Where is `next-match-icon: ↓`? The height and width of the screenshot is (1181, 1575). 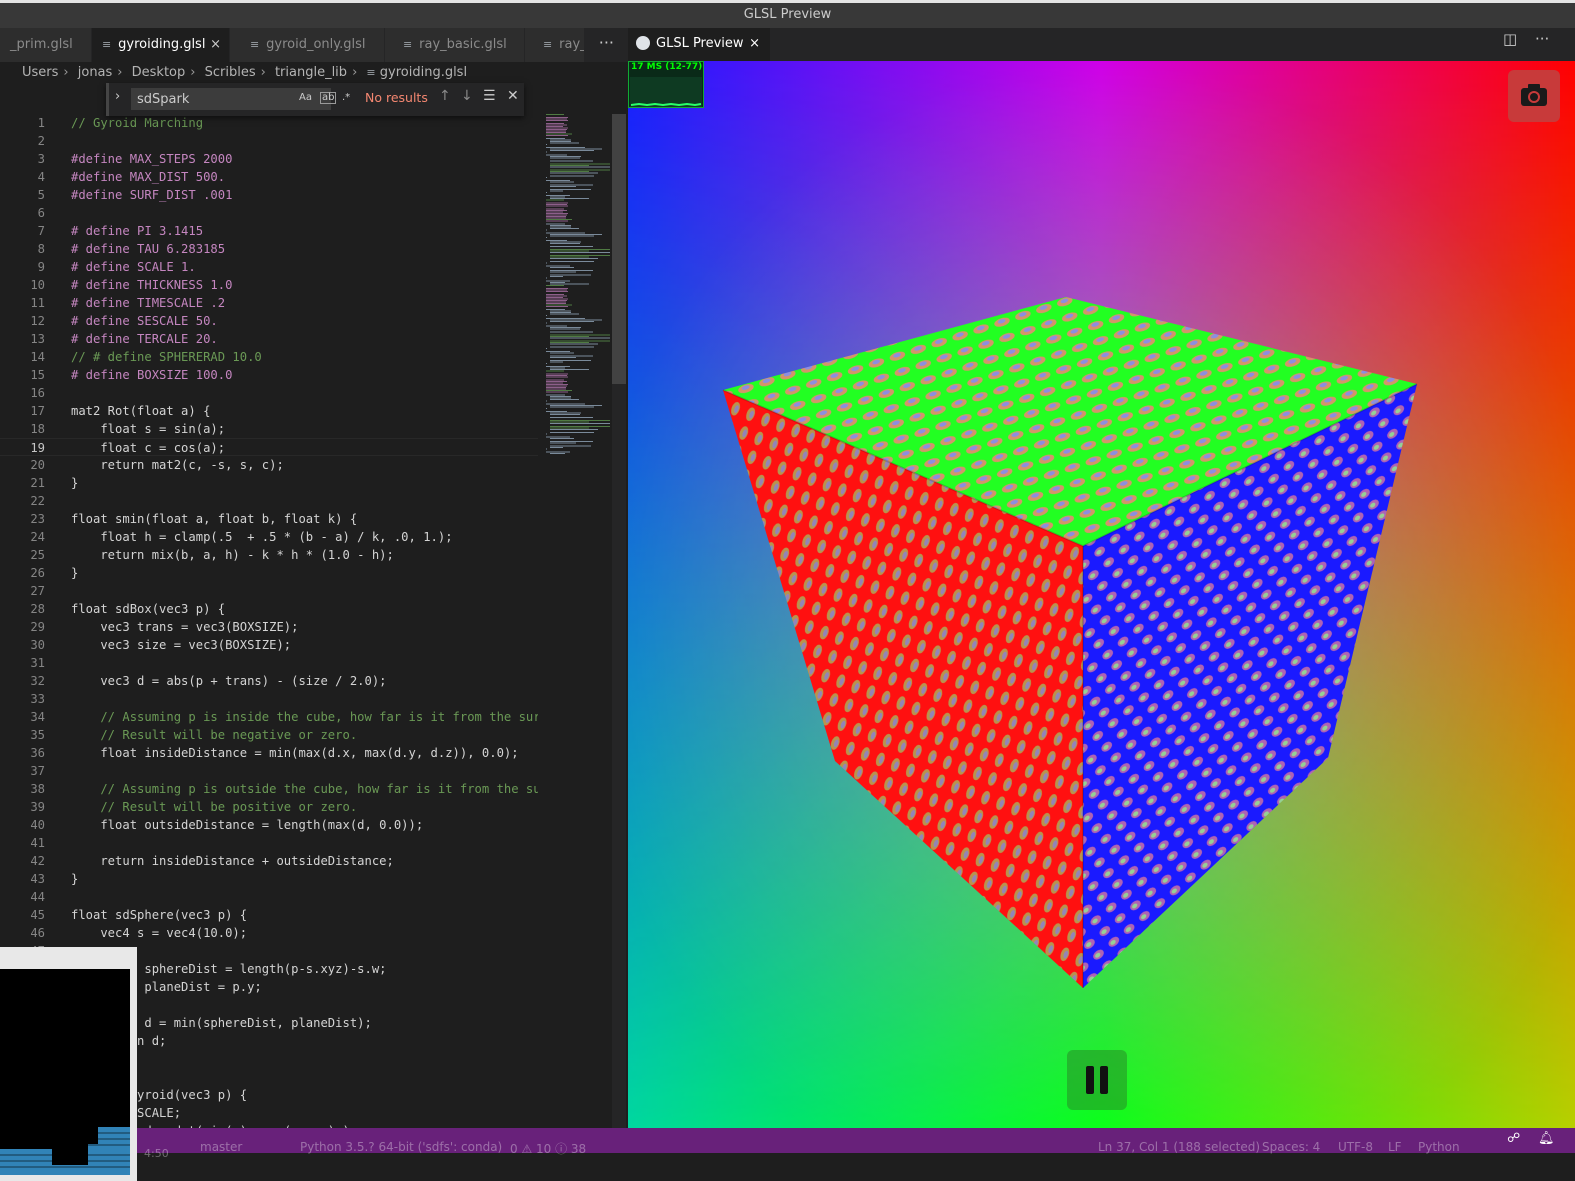 next-match-icon: ↓ is located at coordinates (467, 96).